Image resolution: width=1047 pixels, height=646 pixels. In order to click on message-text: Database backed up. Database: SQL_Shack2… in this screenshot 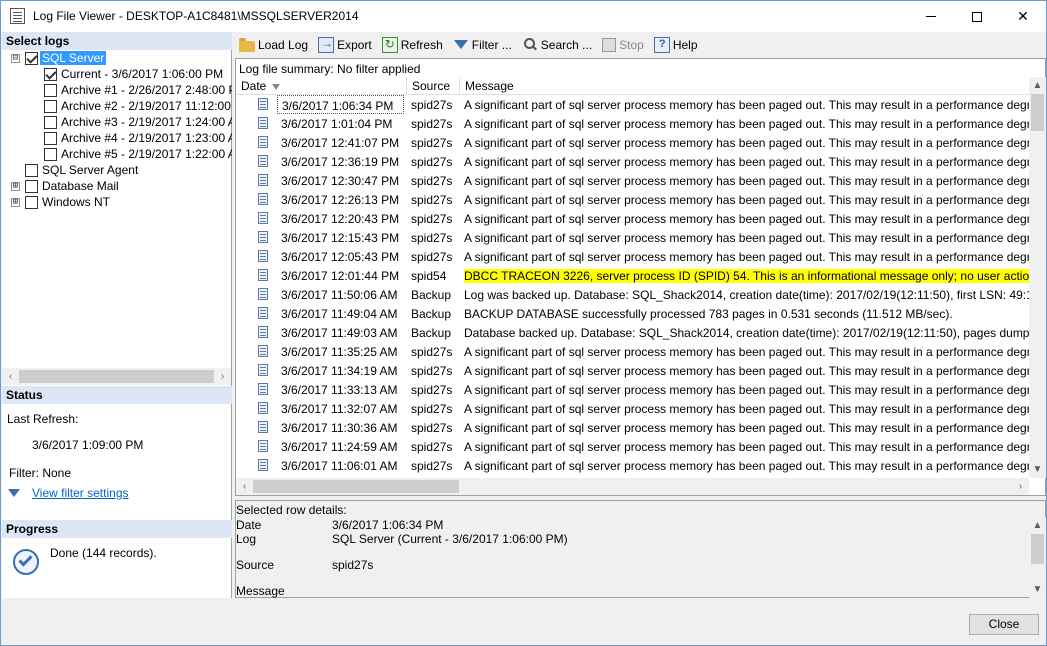, I will do `click(746, 333)`.